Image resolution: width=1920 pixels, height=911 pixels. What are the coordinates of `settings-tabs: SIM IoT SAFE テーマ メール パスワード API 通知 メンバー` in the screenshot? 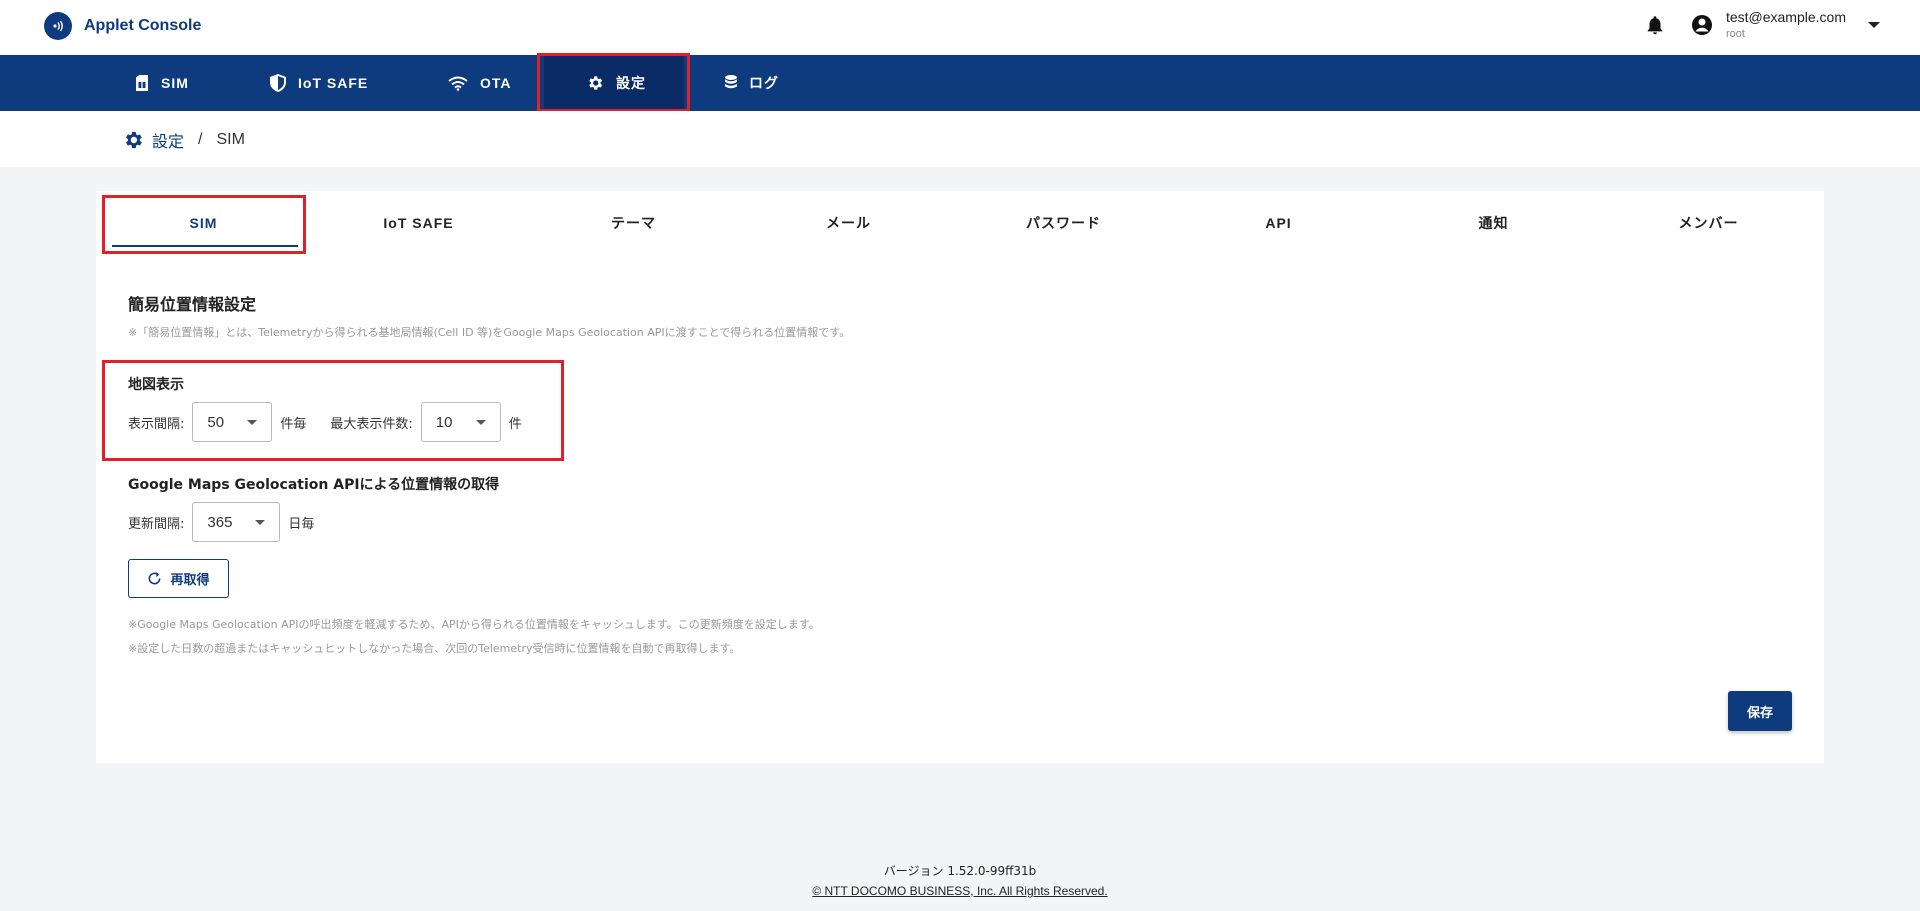 It's located at (960, 223).